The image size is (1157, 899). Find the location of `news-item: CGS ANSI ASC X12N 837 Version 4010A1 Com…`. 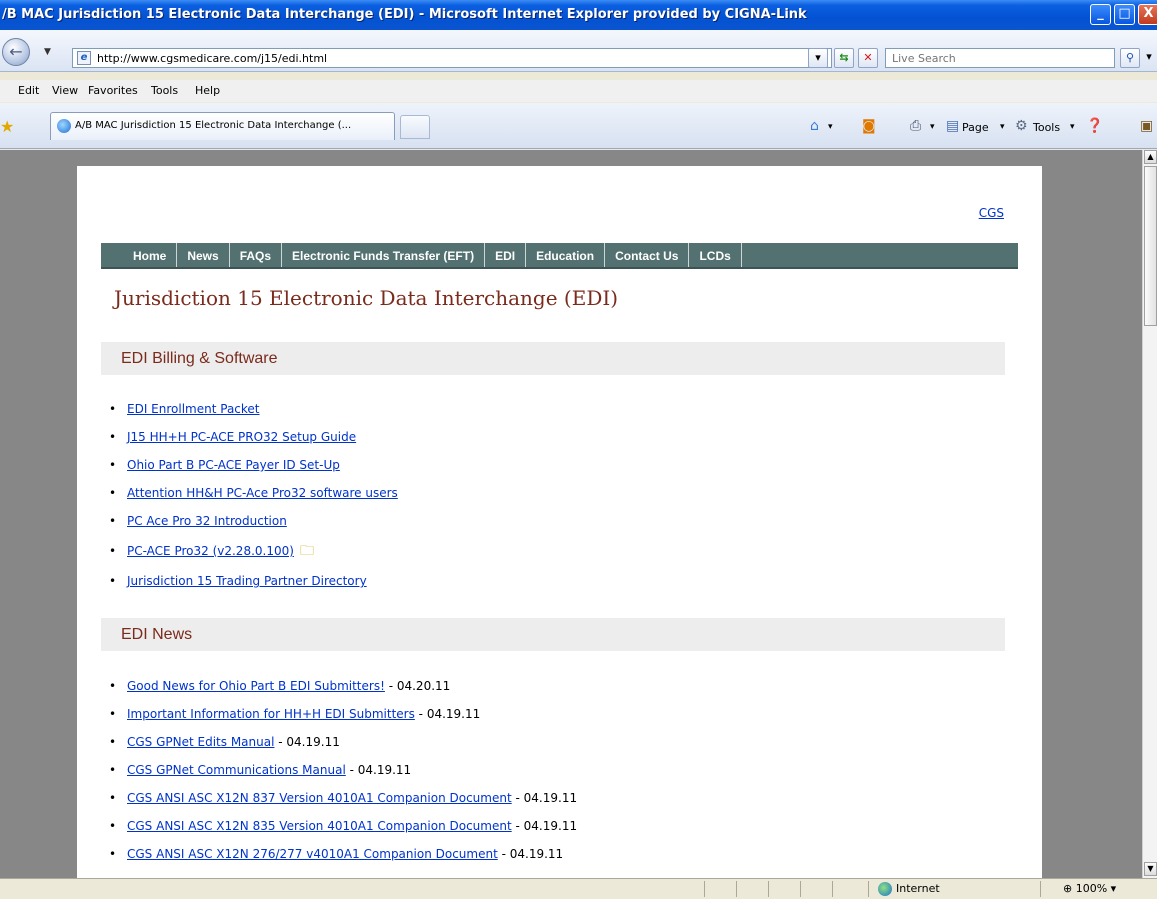

news-item: CGS ANSI ASC X12N 837 Version 4010A1 Com… is located at coordinates (340, 804).